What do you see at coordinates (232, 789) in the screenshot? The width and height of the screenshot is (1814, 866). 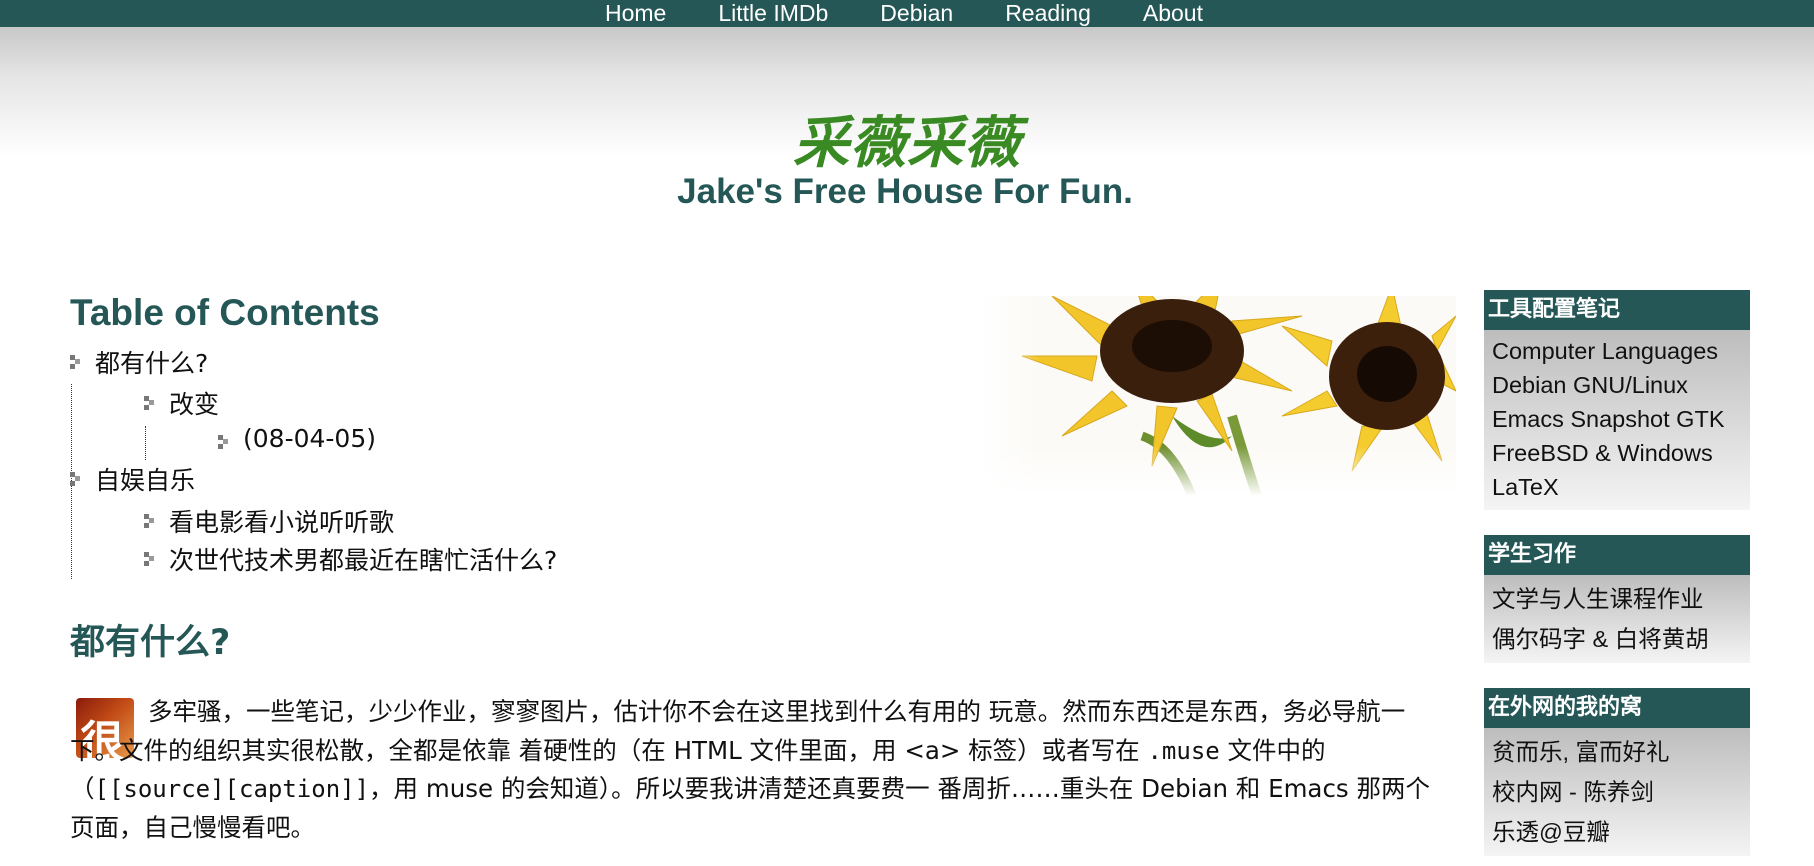 I see `para-code-source: [[source][caption]]` at bounding box center [232, 789].